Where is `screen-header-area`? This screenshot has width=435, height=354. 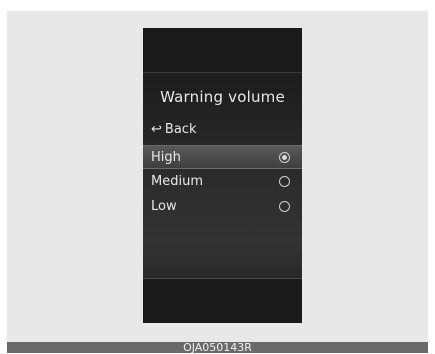 screen-header-area is located at coordinates (222, 50).